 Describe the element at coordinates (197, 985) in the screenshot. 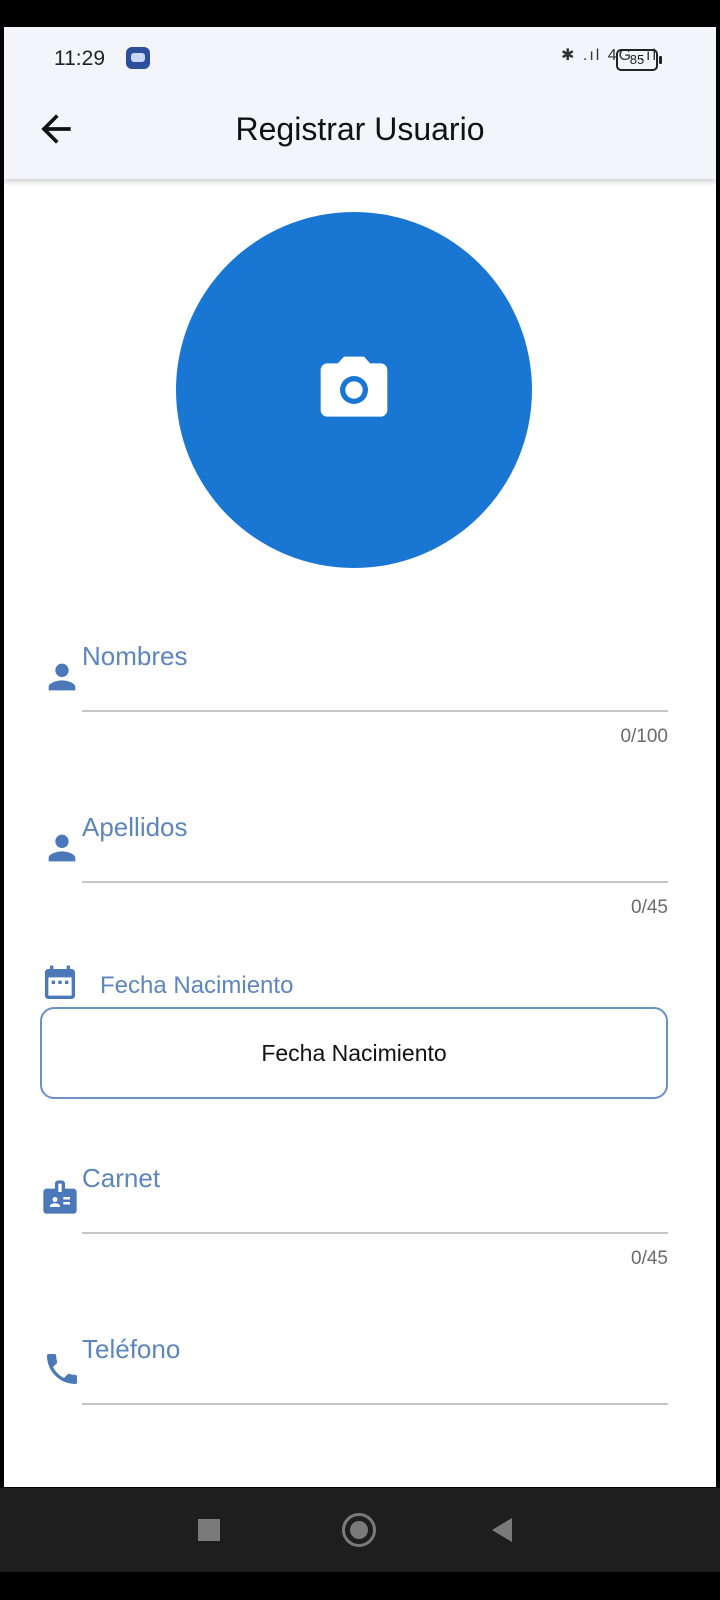

I see `fecha-nacimiento-label: Fecha Nacimiento` at that location.